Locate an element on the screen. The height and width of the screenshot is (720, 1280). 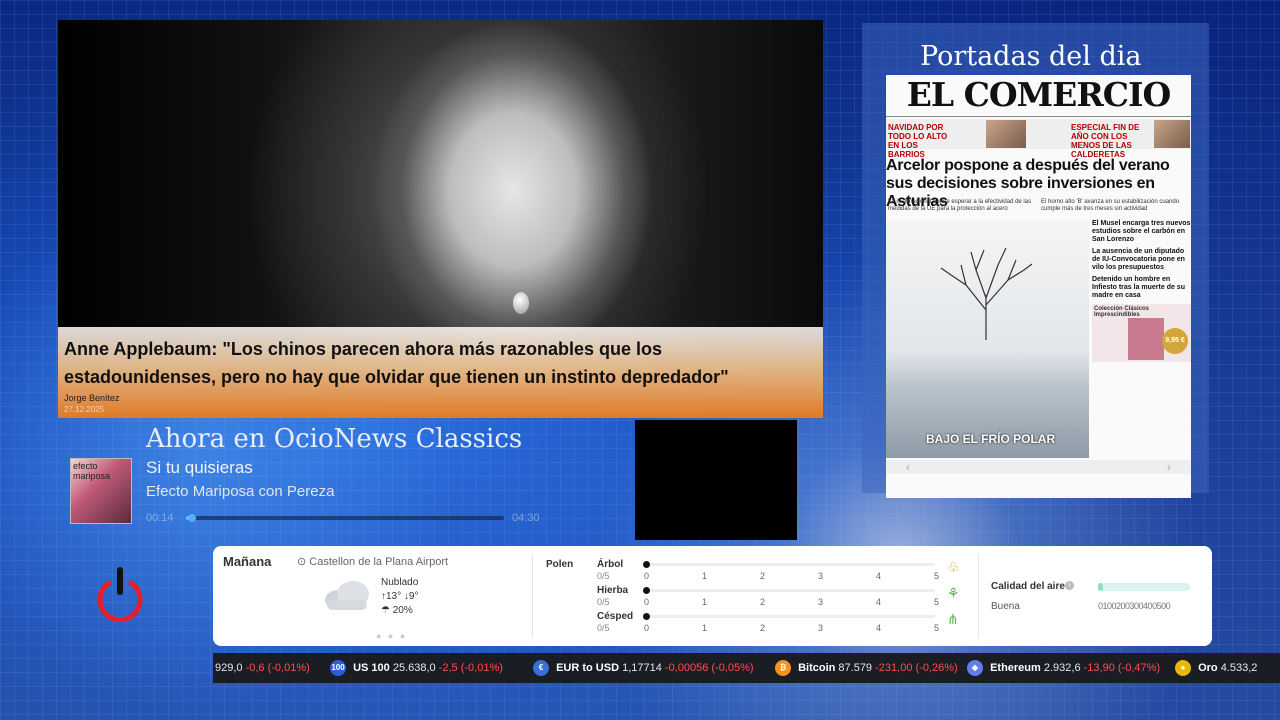
strip-left-text: NAVIDAD POR TODO LO ALTO EN LOS BARRIOS is located at coordinates (918, 141).